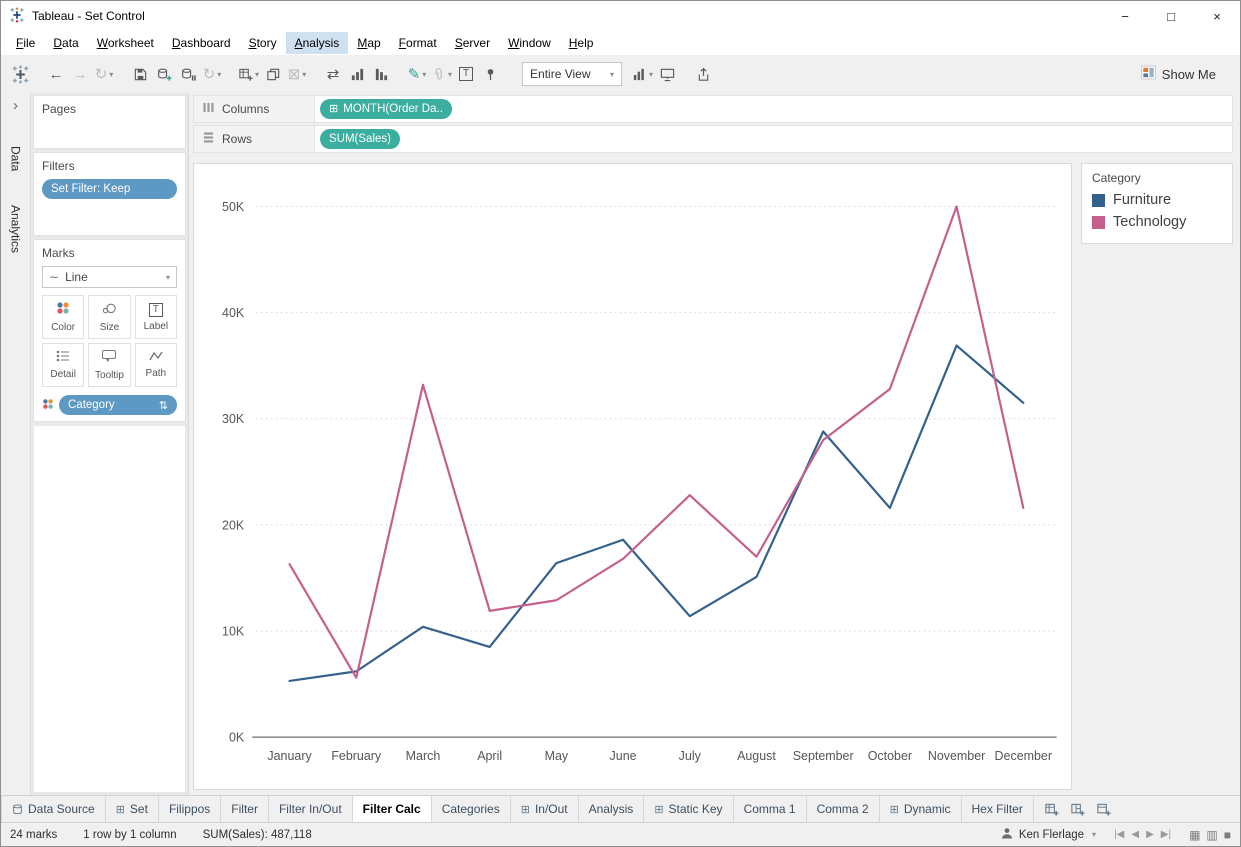 The width and height of the screenshot is (1241, 847). What do you see at coordinates (109, 357) in the screenshot?
I see `tooltip-icon` at bounding box center [109, 357].